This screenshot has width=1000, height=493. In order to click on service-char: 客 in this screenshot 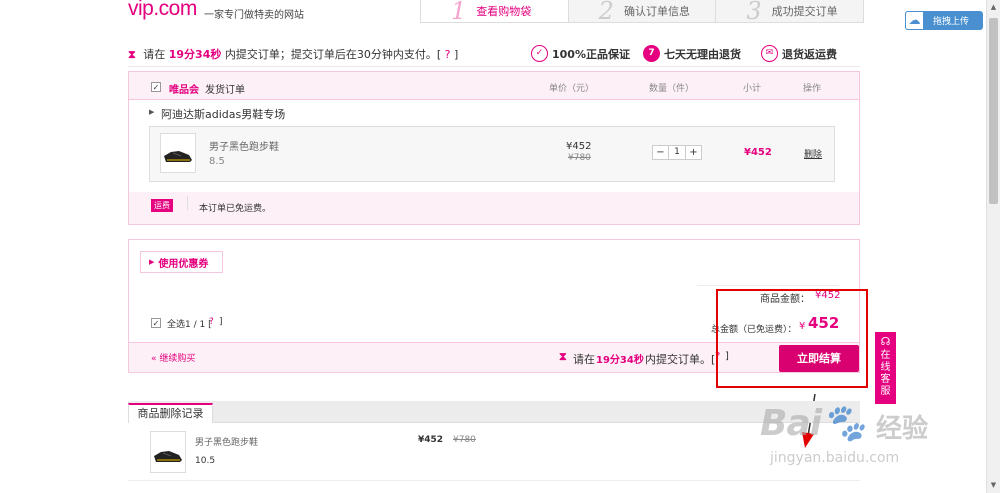, I will do `click(885, 379)`.